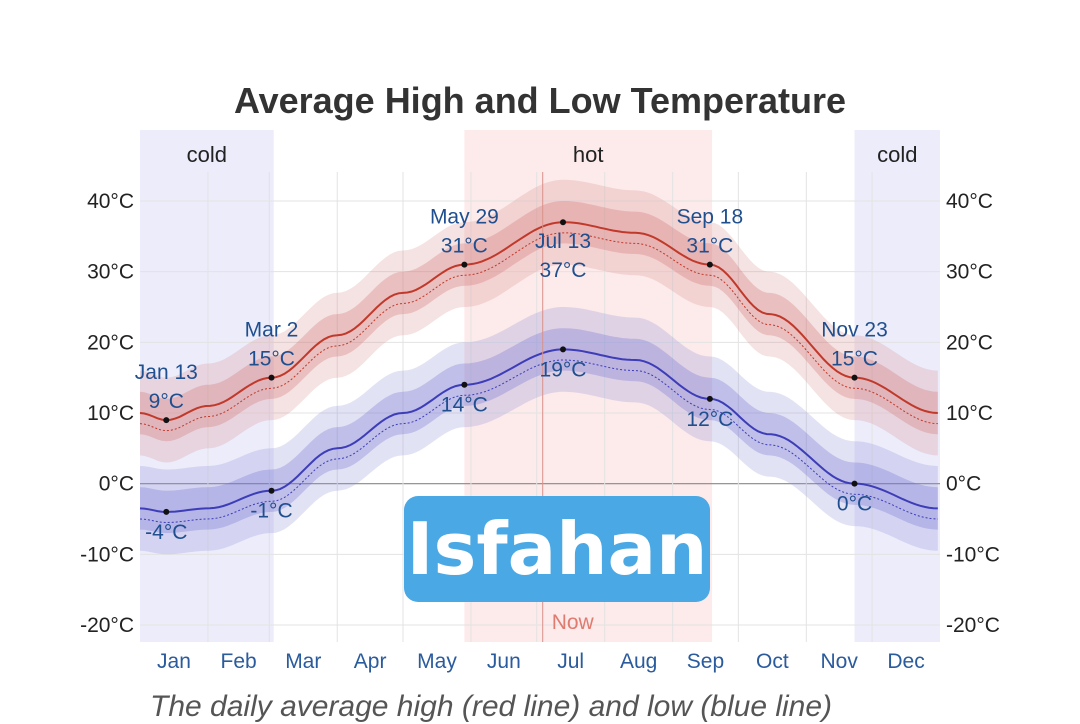 The height and width of the screenshot is (724, 1080). Describe the element at coordinates (107, 625) in the screenshot. I see `ytick-left: -20°C` at that location.